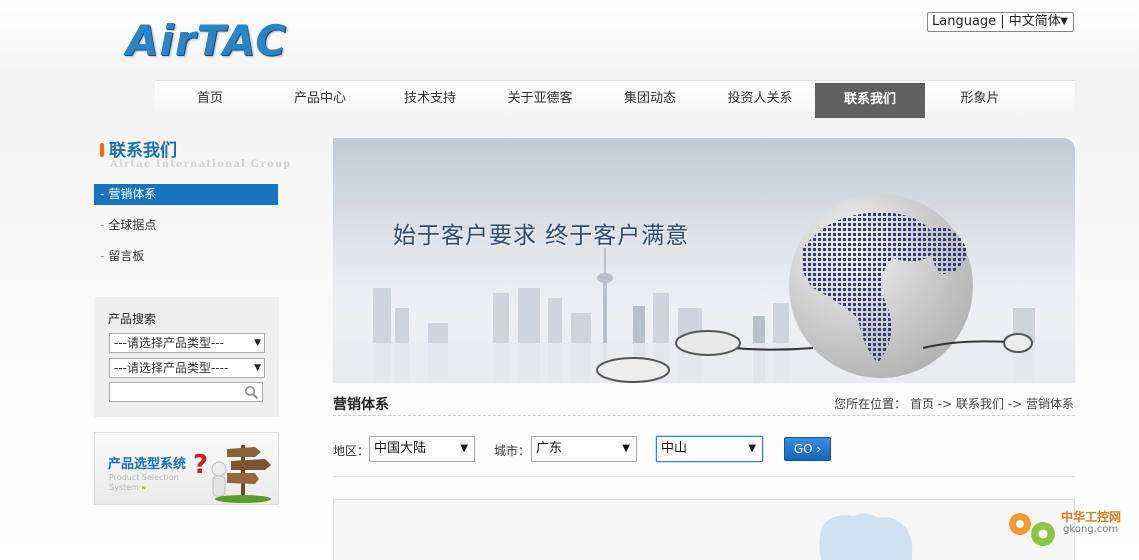 The image size is (1139, 560). I want to click on nav-item-news: 集团动态, so click(650, 98).